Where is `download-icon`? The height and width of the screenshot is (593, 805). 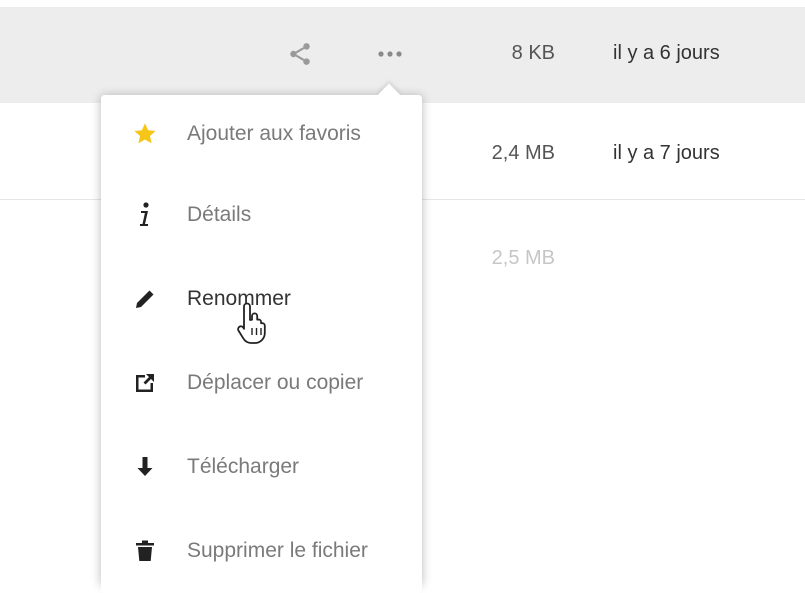 download-icon is located at coordinates (145, 467).